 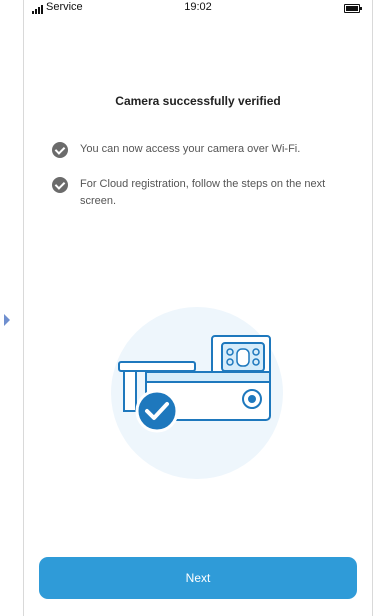 What do you see at coordinates (198, 578) in the screenshot?
I see `next-button: Next` at bounding box center [198, 578].